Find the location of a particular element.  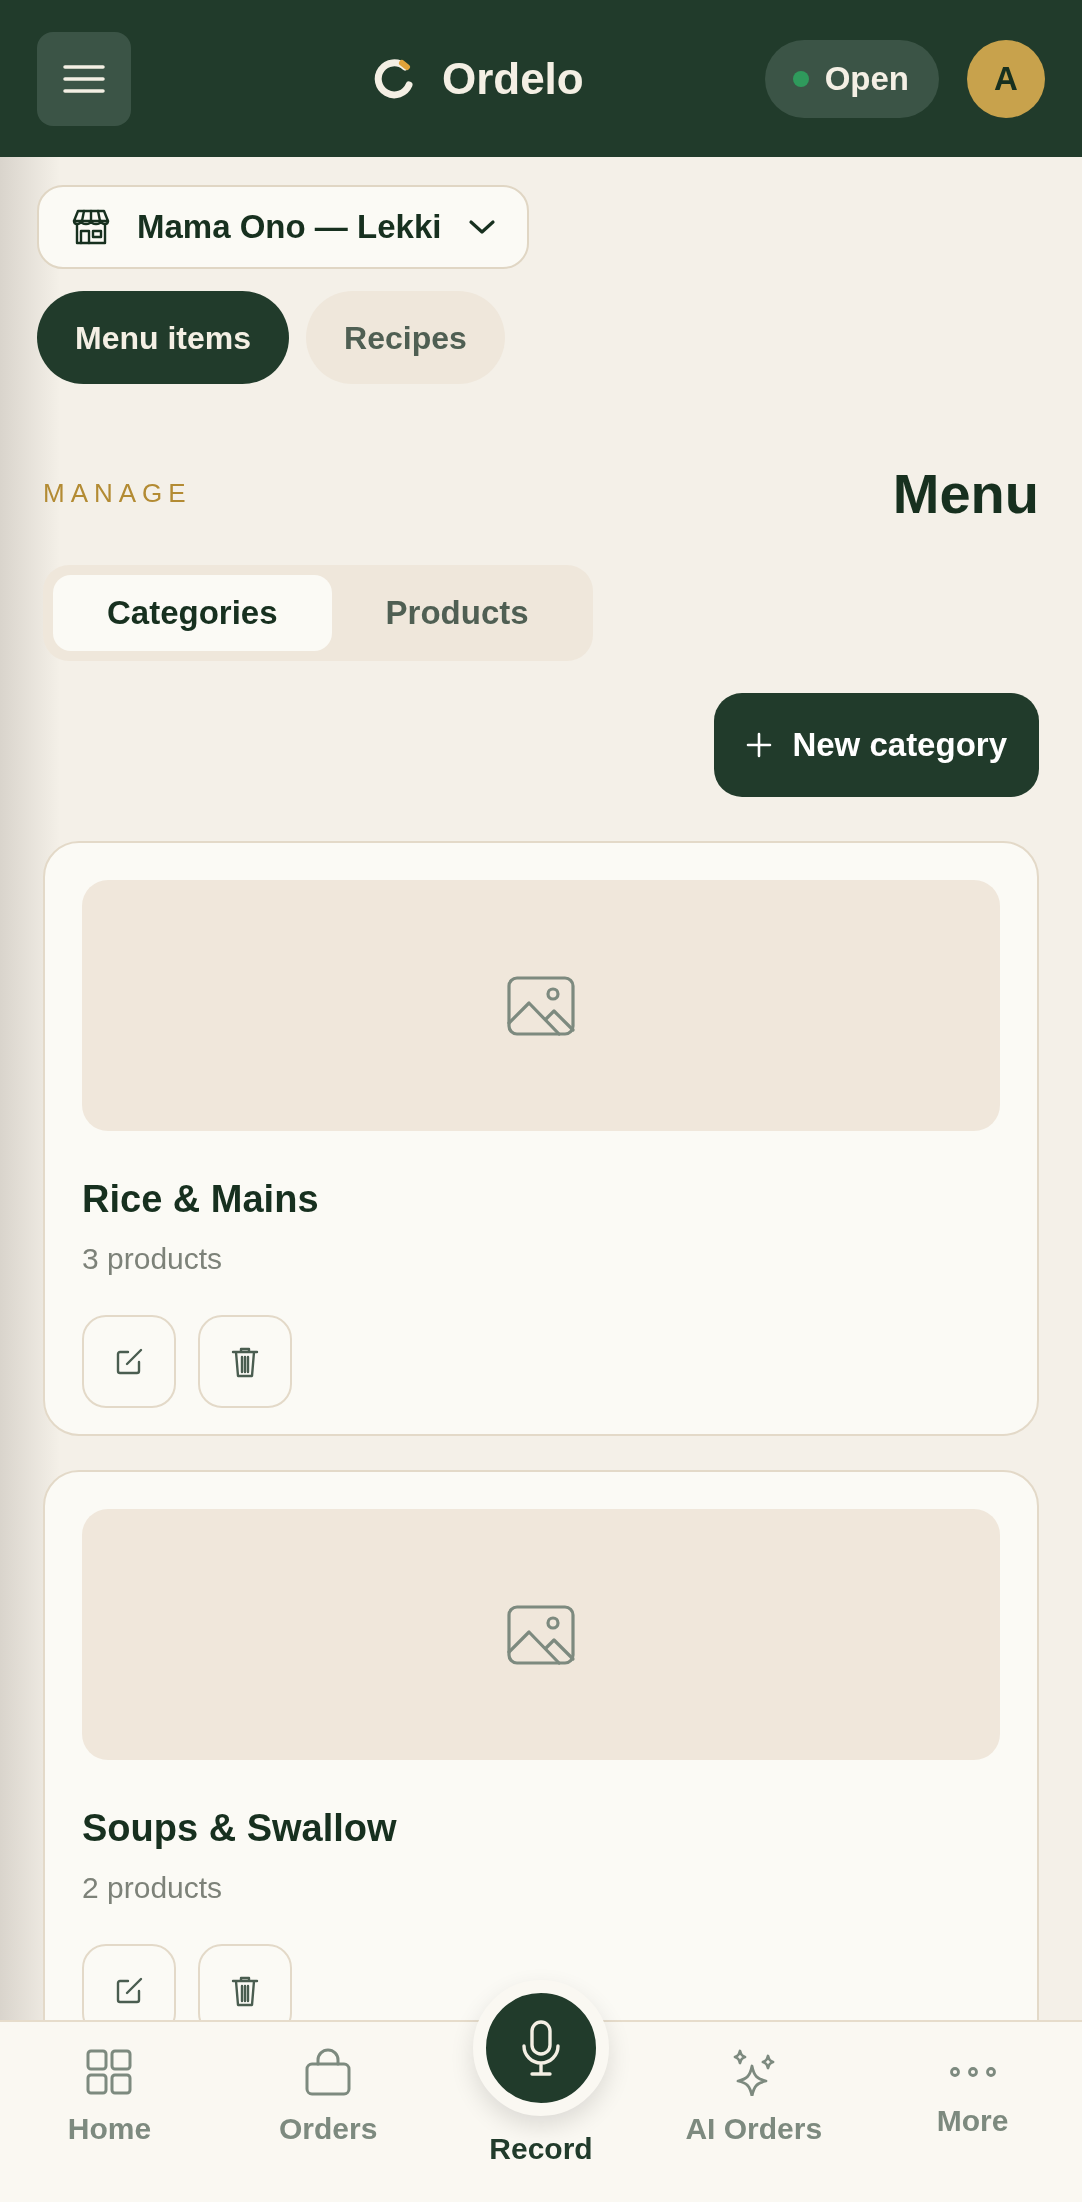

edit-button is located at coordinates (129, 1982).